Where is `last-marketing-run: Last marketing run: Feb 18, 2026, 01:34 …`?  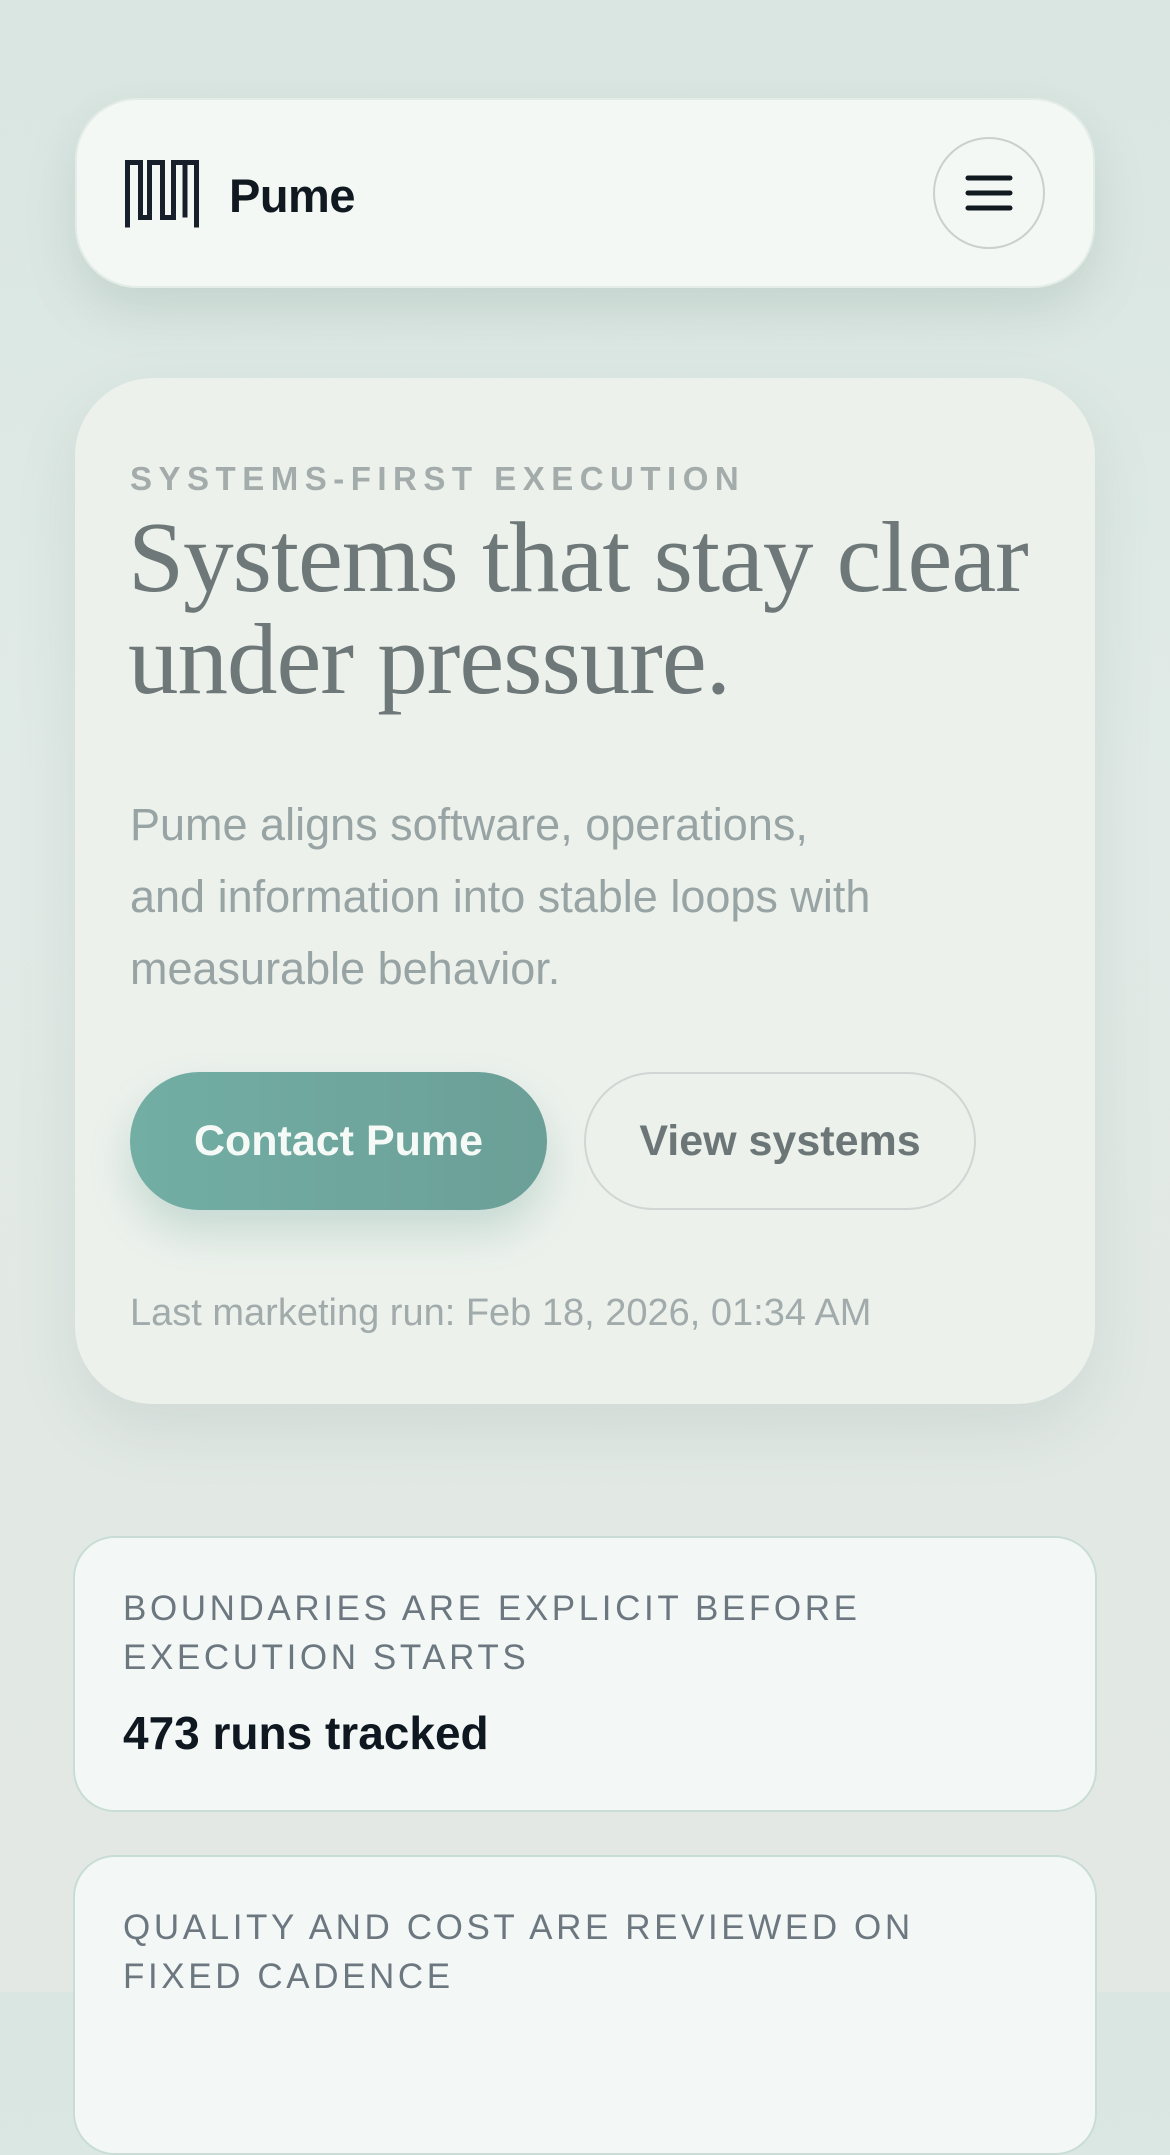 last-marketing-run: Last marketing run: Feb 18, 2026, 01:34 … is located at coordinates (501, 1313).